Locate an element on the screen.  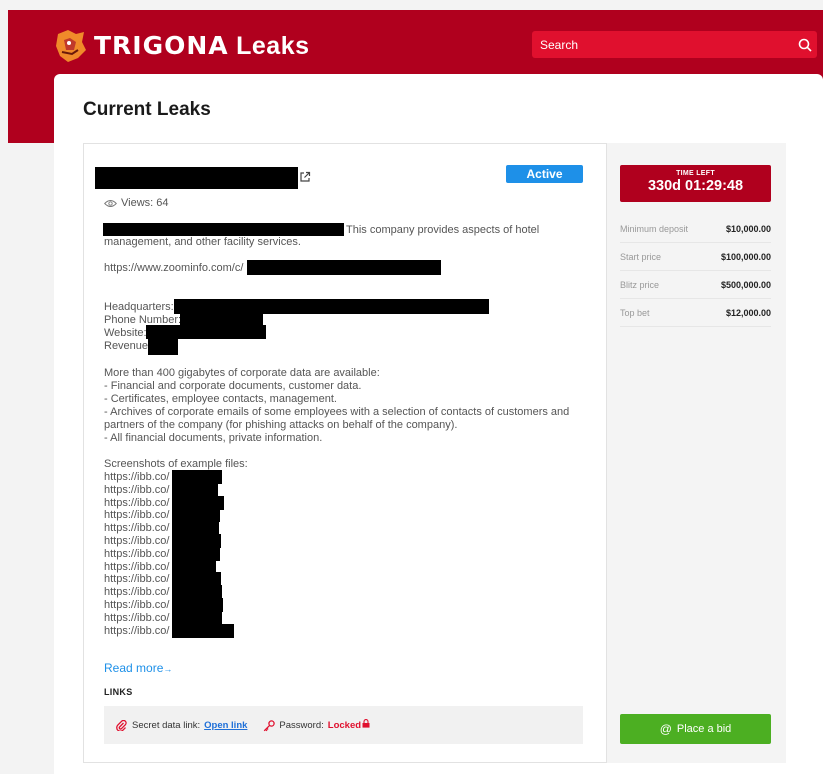
redacted-description is located at coordinates (223, 229).